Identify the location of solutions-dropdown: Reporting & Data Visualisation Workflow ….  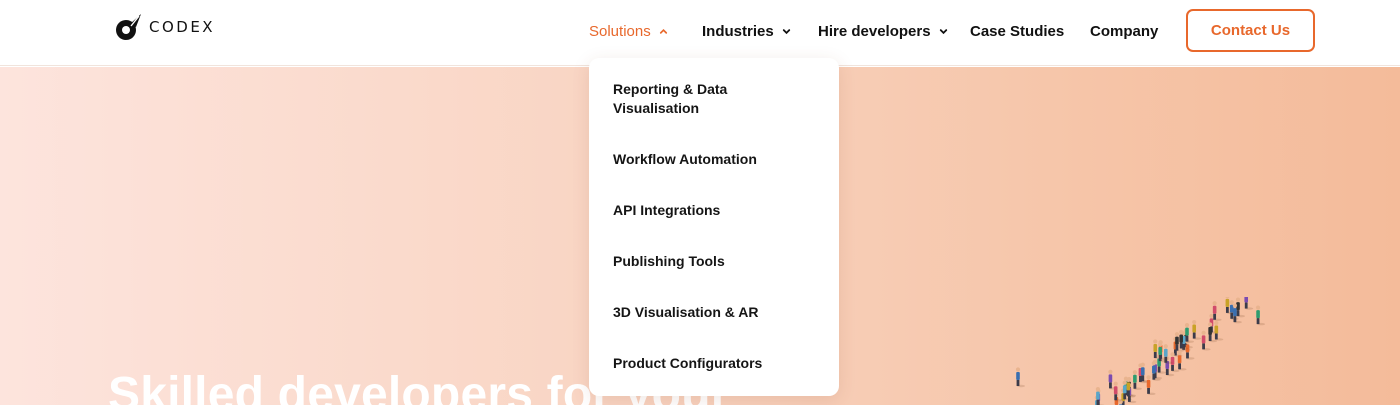
(714, 227).